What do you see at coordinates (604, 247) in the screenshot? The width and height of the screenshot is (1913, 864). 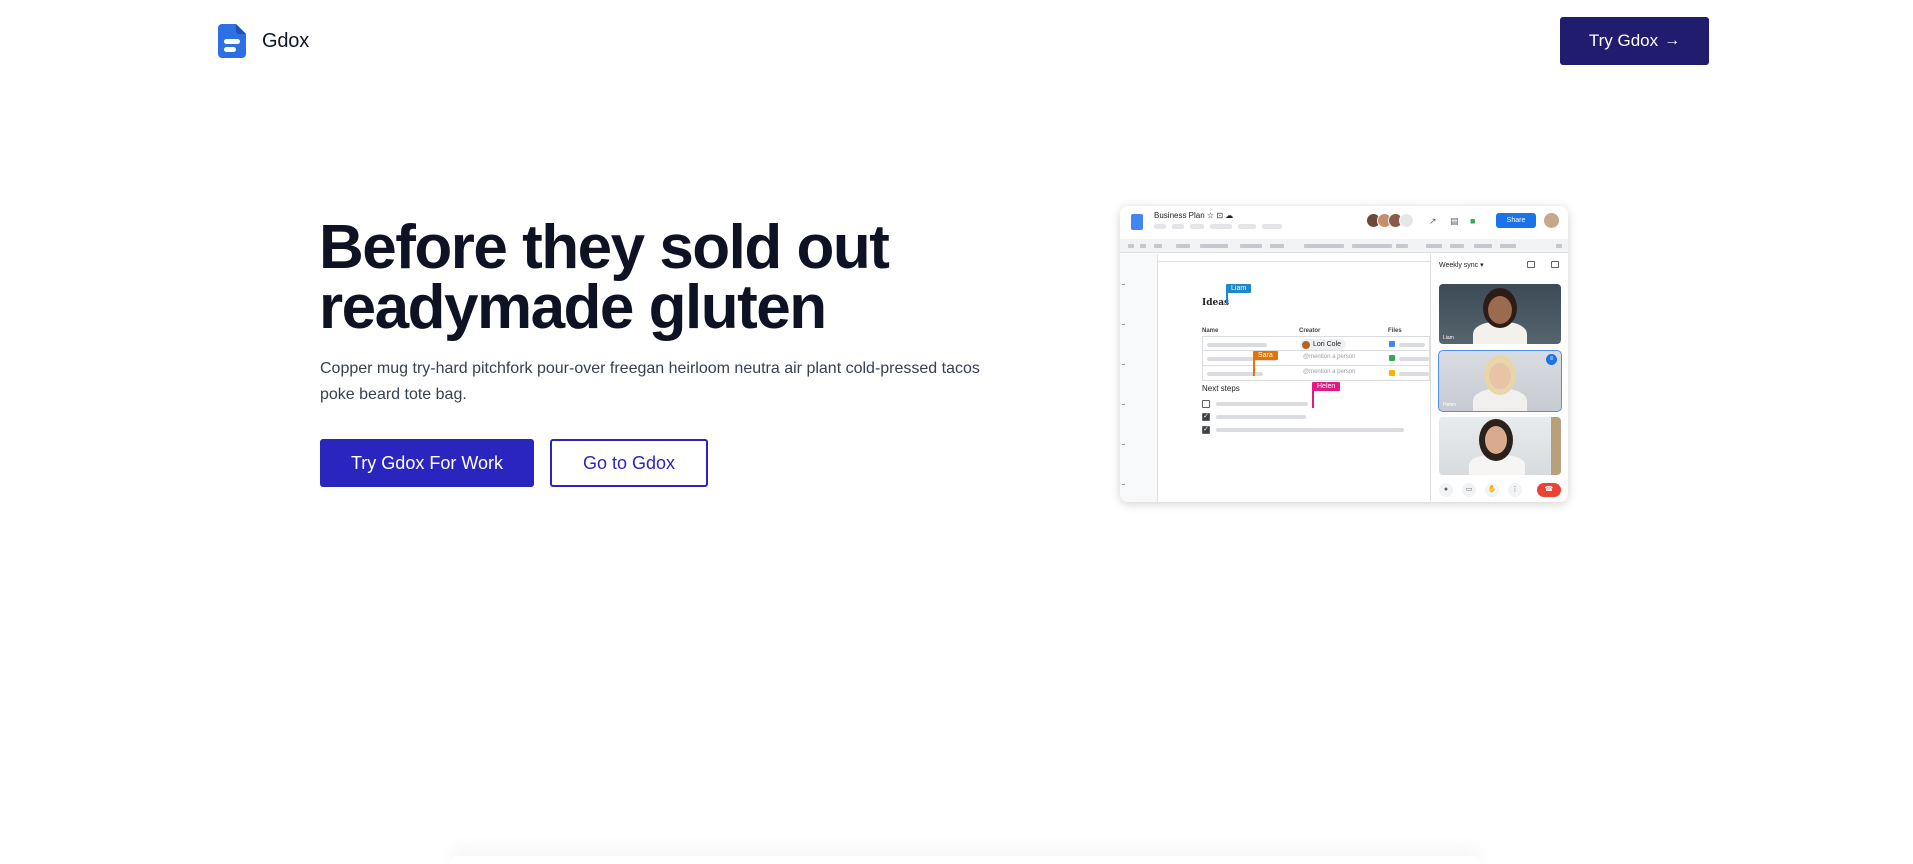 I see `hero-title-line1: Before they sold out` at bounding box center [604, 247].